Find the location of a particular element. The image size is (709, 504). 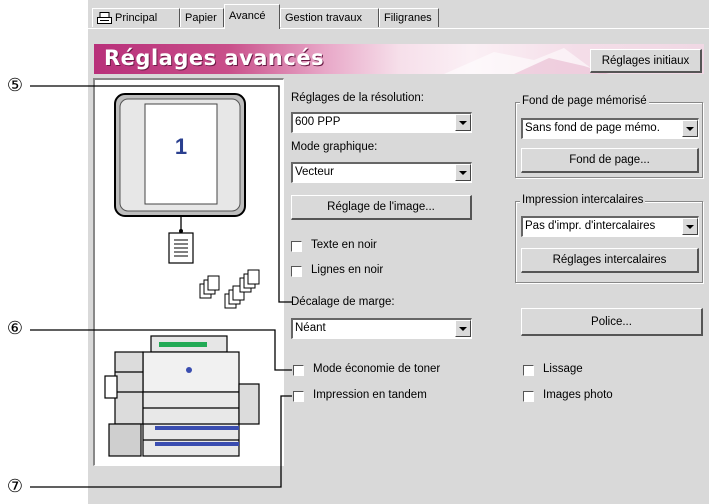

tab-principal: Principal is located at coordinates (136, 17).